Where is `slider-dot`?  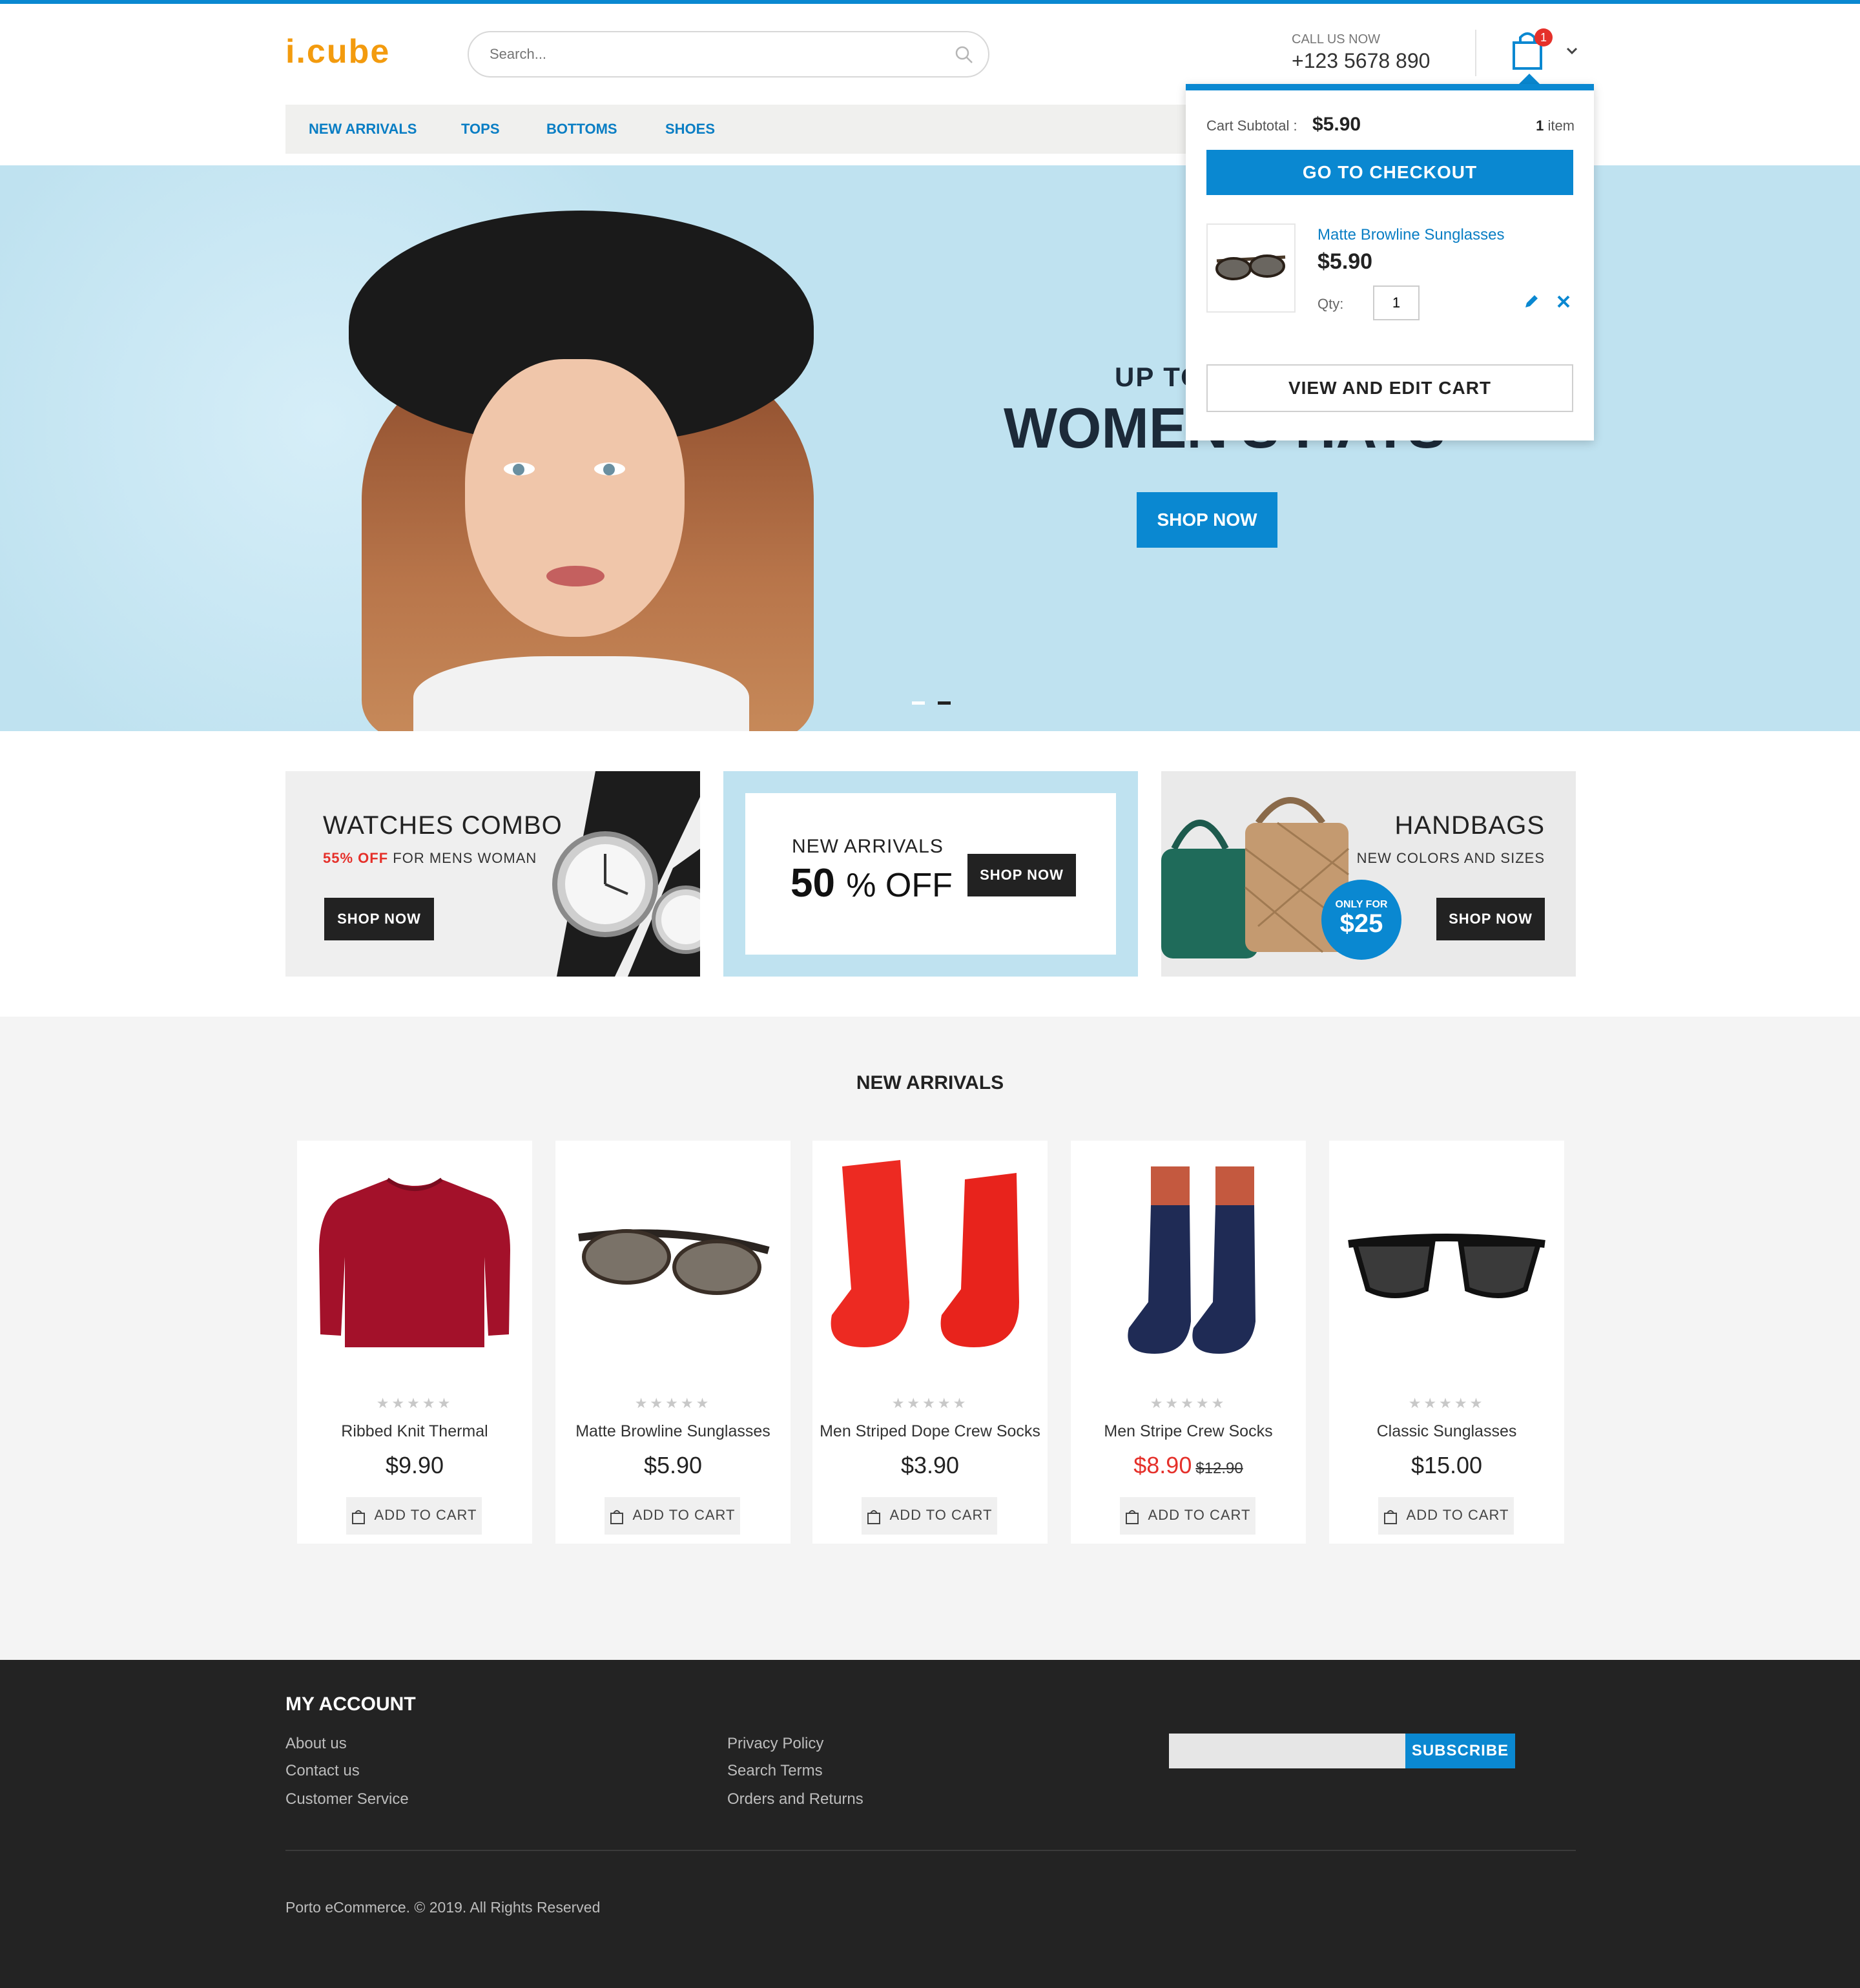
slider-dot is located at coordinates (919, 703).